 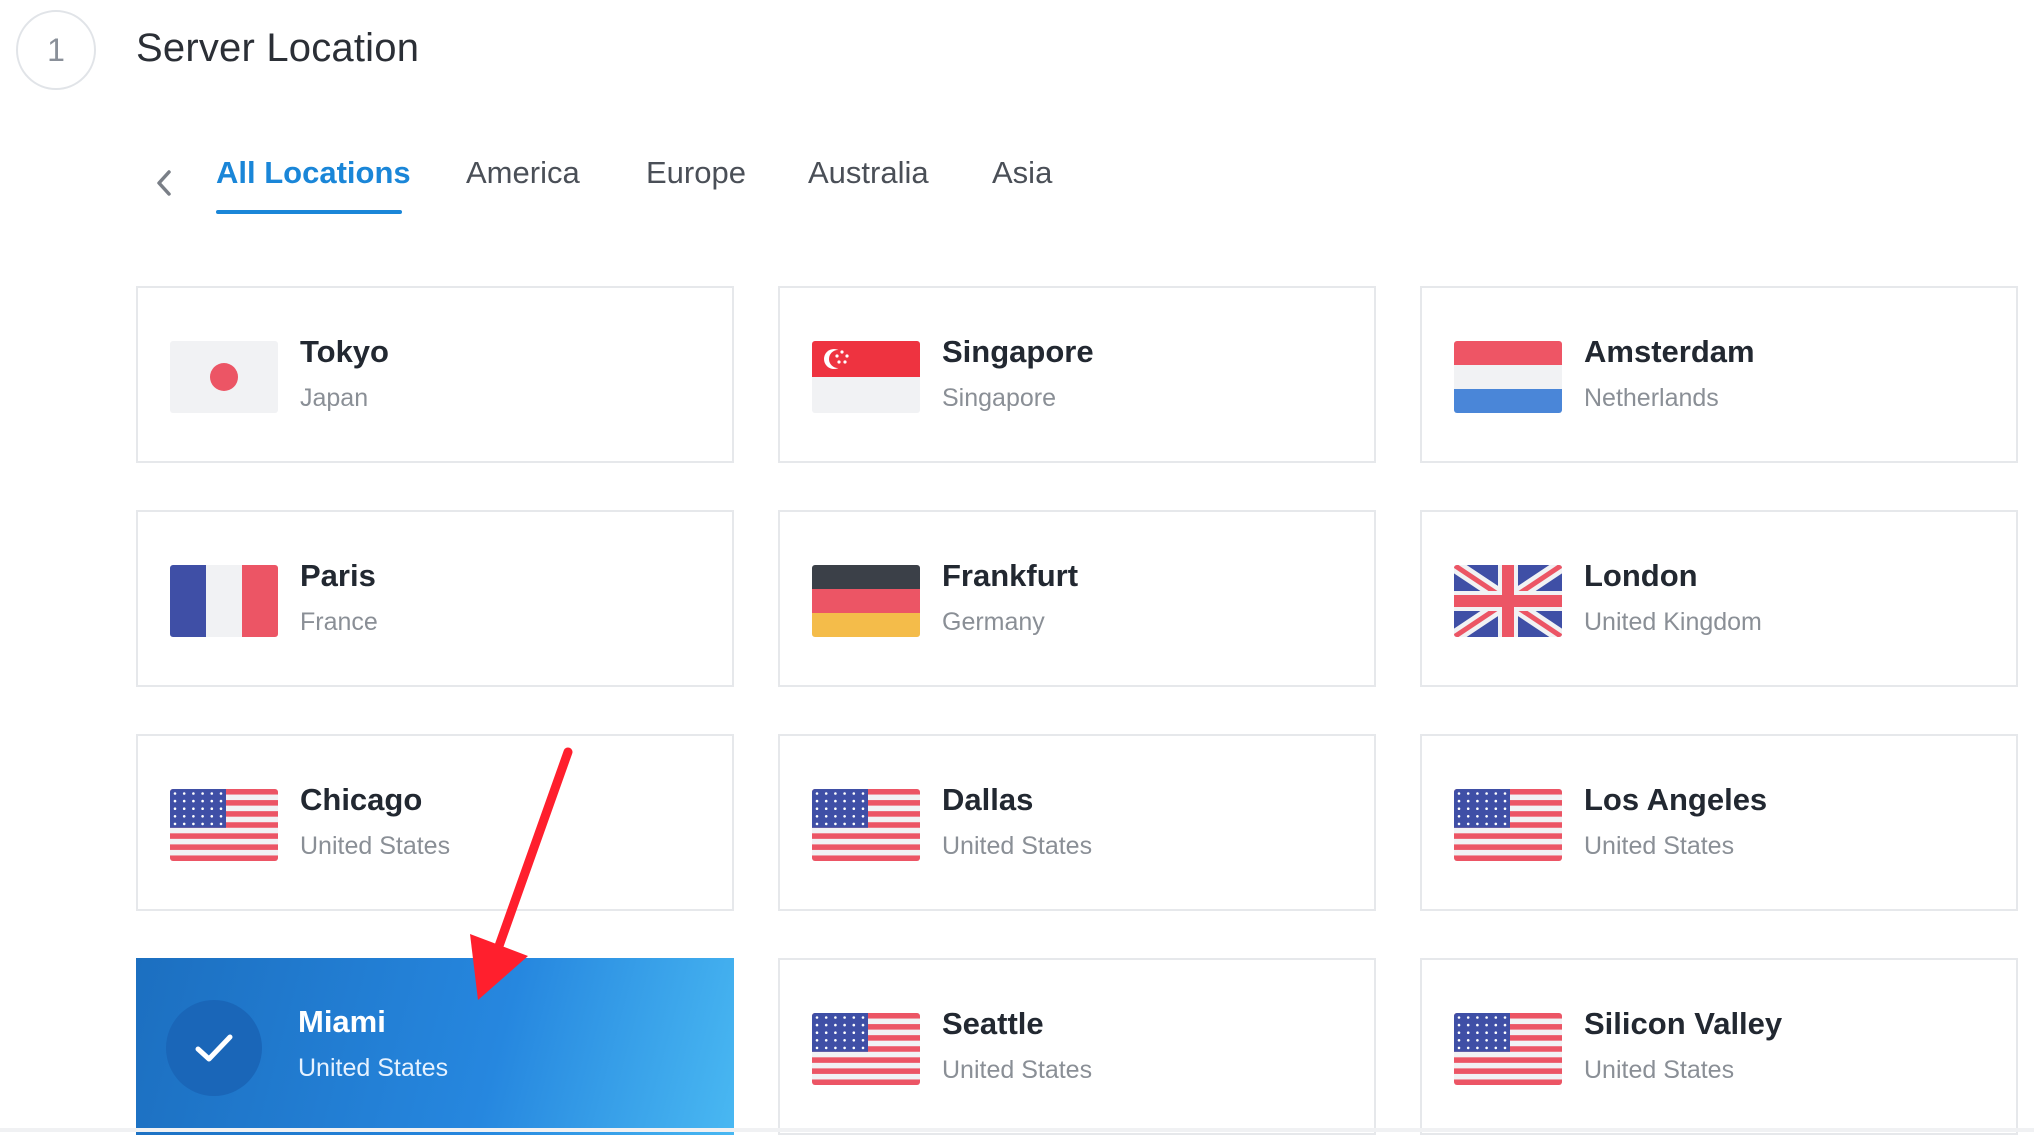 What do you see at coordinates (1719, 1046) in the screenshot?
I see `location-card-silicon-valley: Silicon Valley United States` at bounding box center [1719, 1046].